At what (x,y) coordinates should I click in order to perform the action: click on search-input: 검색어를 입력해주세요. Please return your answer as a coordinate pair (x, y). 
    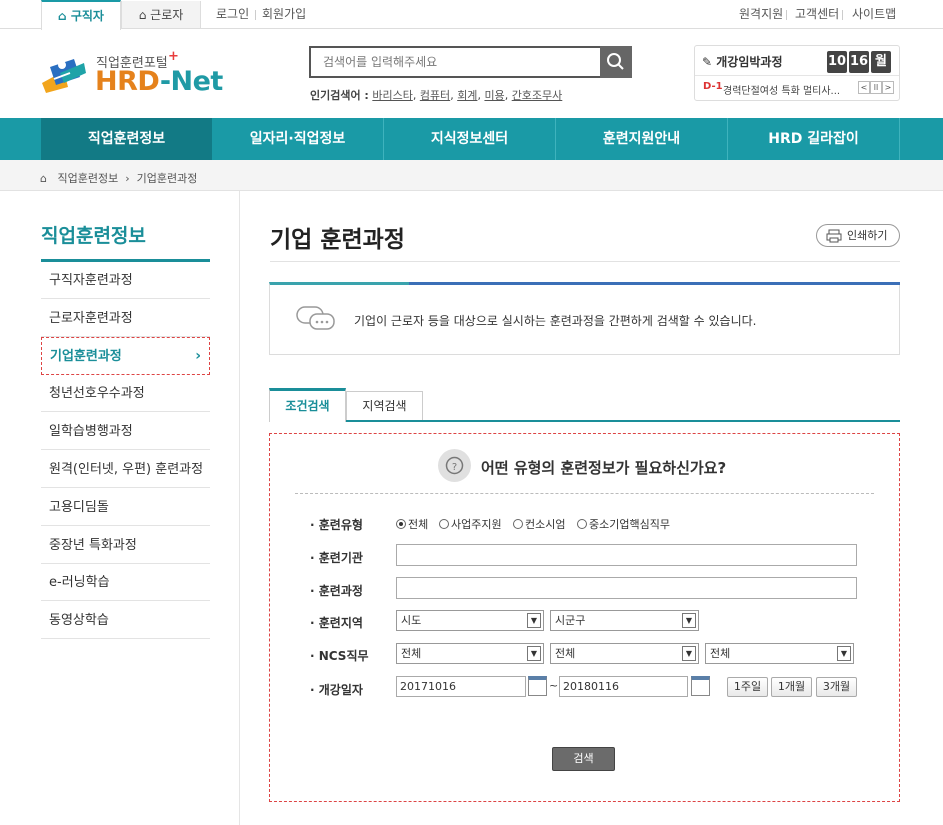
    Looking at the image, I should click on (455, 62).